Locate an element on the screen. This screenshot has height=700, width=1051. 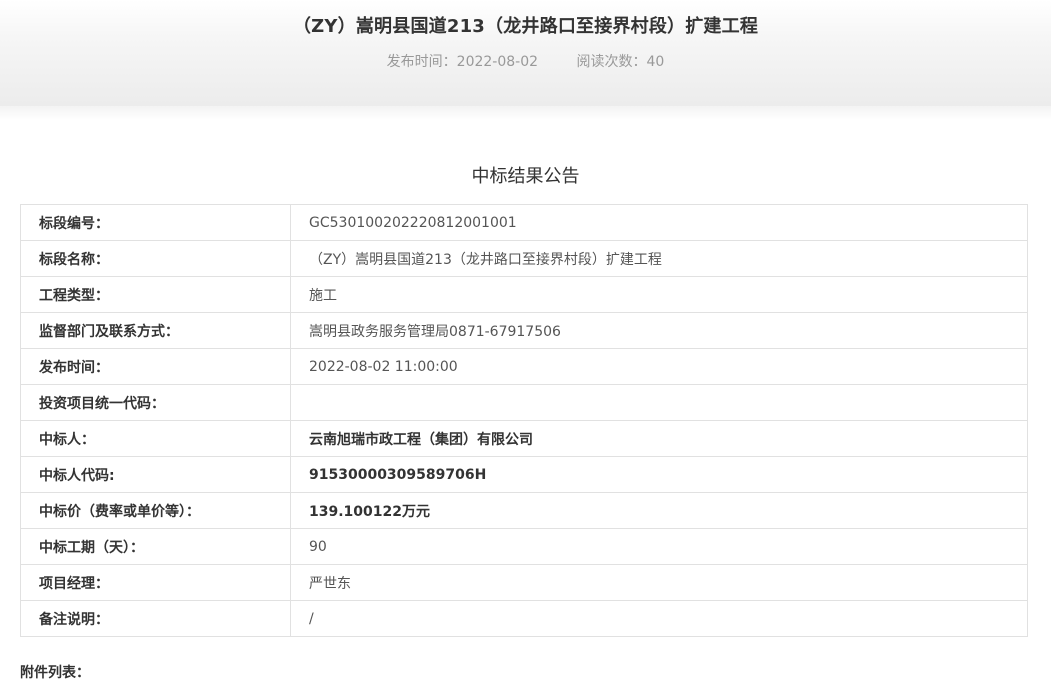
notice-title: 中标结果公告 is located at coordinates (525, 176).